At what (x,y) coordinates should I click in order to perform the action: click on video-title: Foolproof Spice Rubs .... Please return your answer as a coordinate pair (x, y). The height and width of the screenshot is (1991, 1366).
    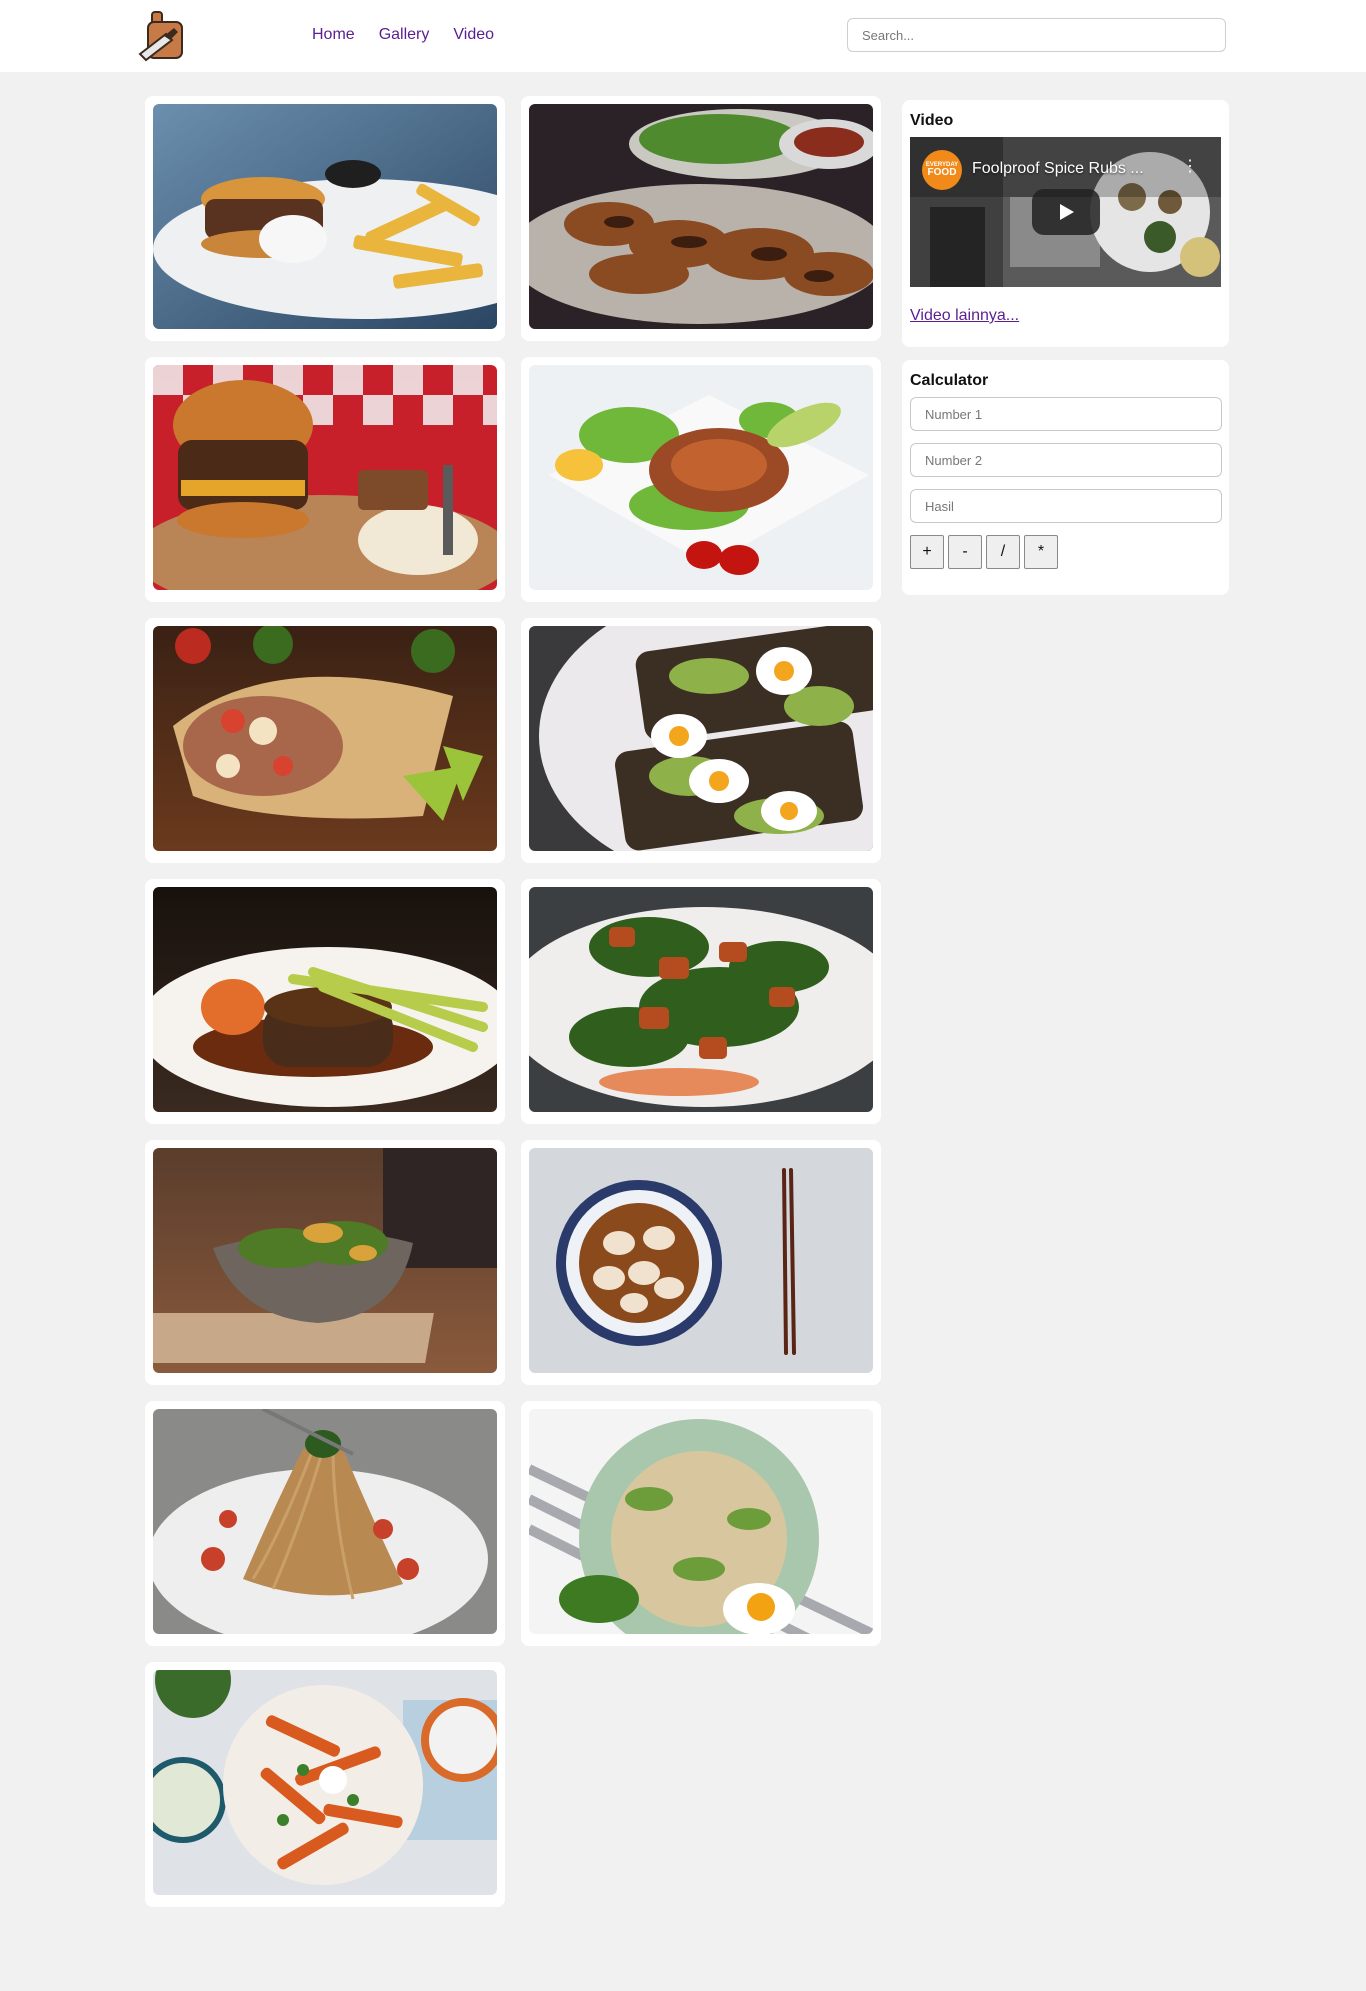
    Looking at the image, I should click on (1058, 169).